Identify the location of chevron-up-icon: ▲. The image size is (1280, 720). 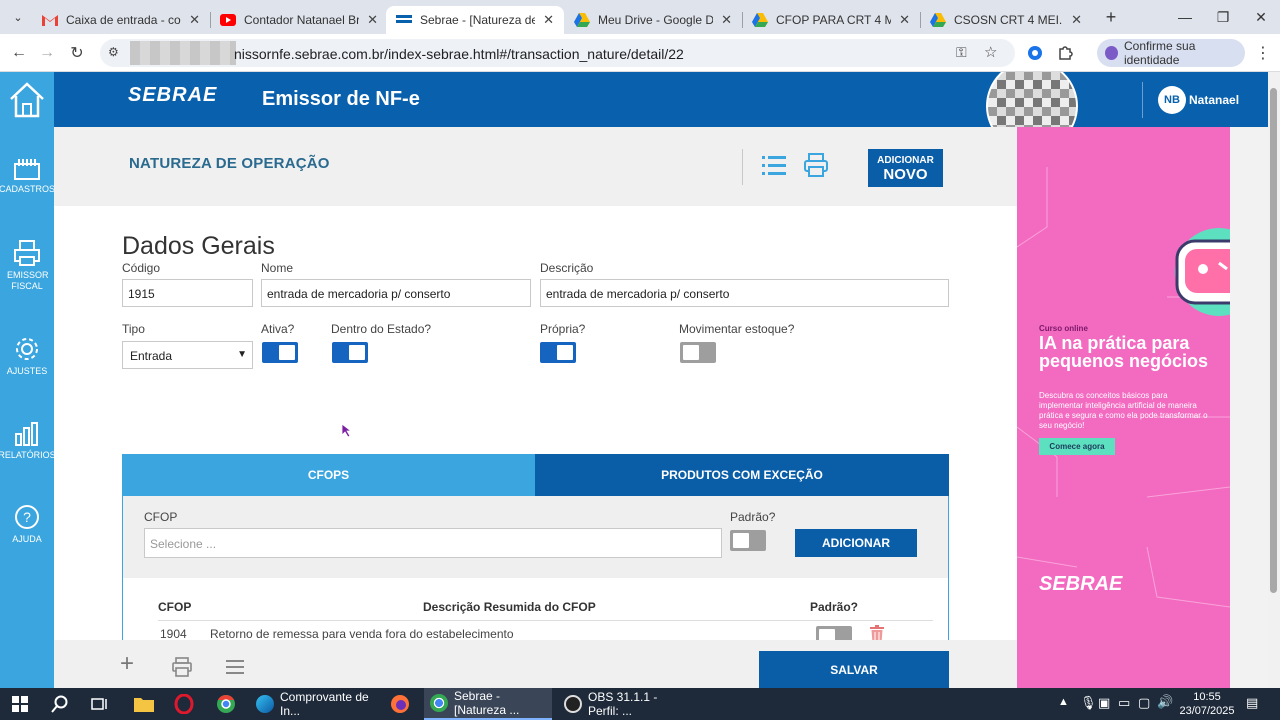
(1063, 702).